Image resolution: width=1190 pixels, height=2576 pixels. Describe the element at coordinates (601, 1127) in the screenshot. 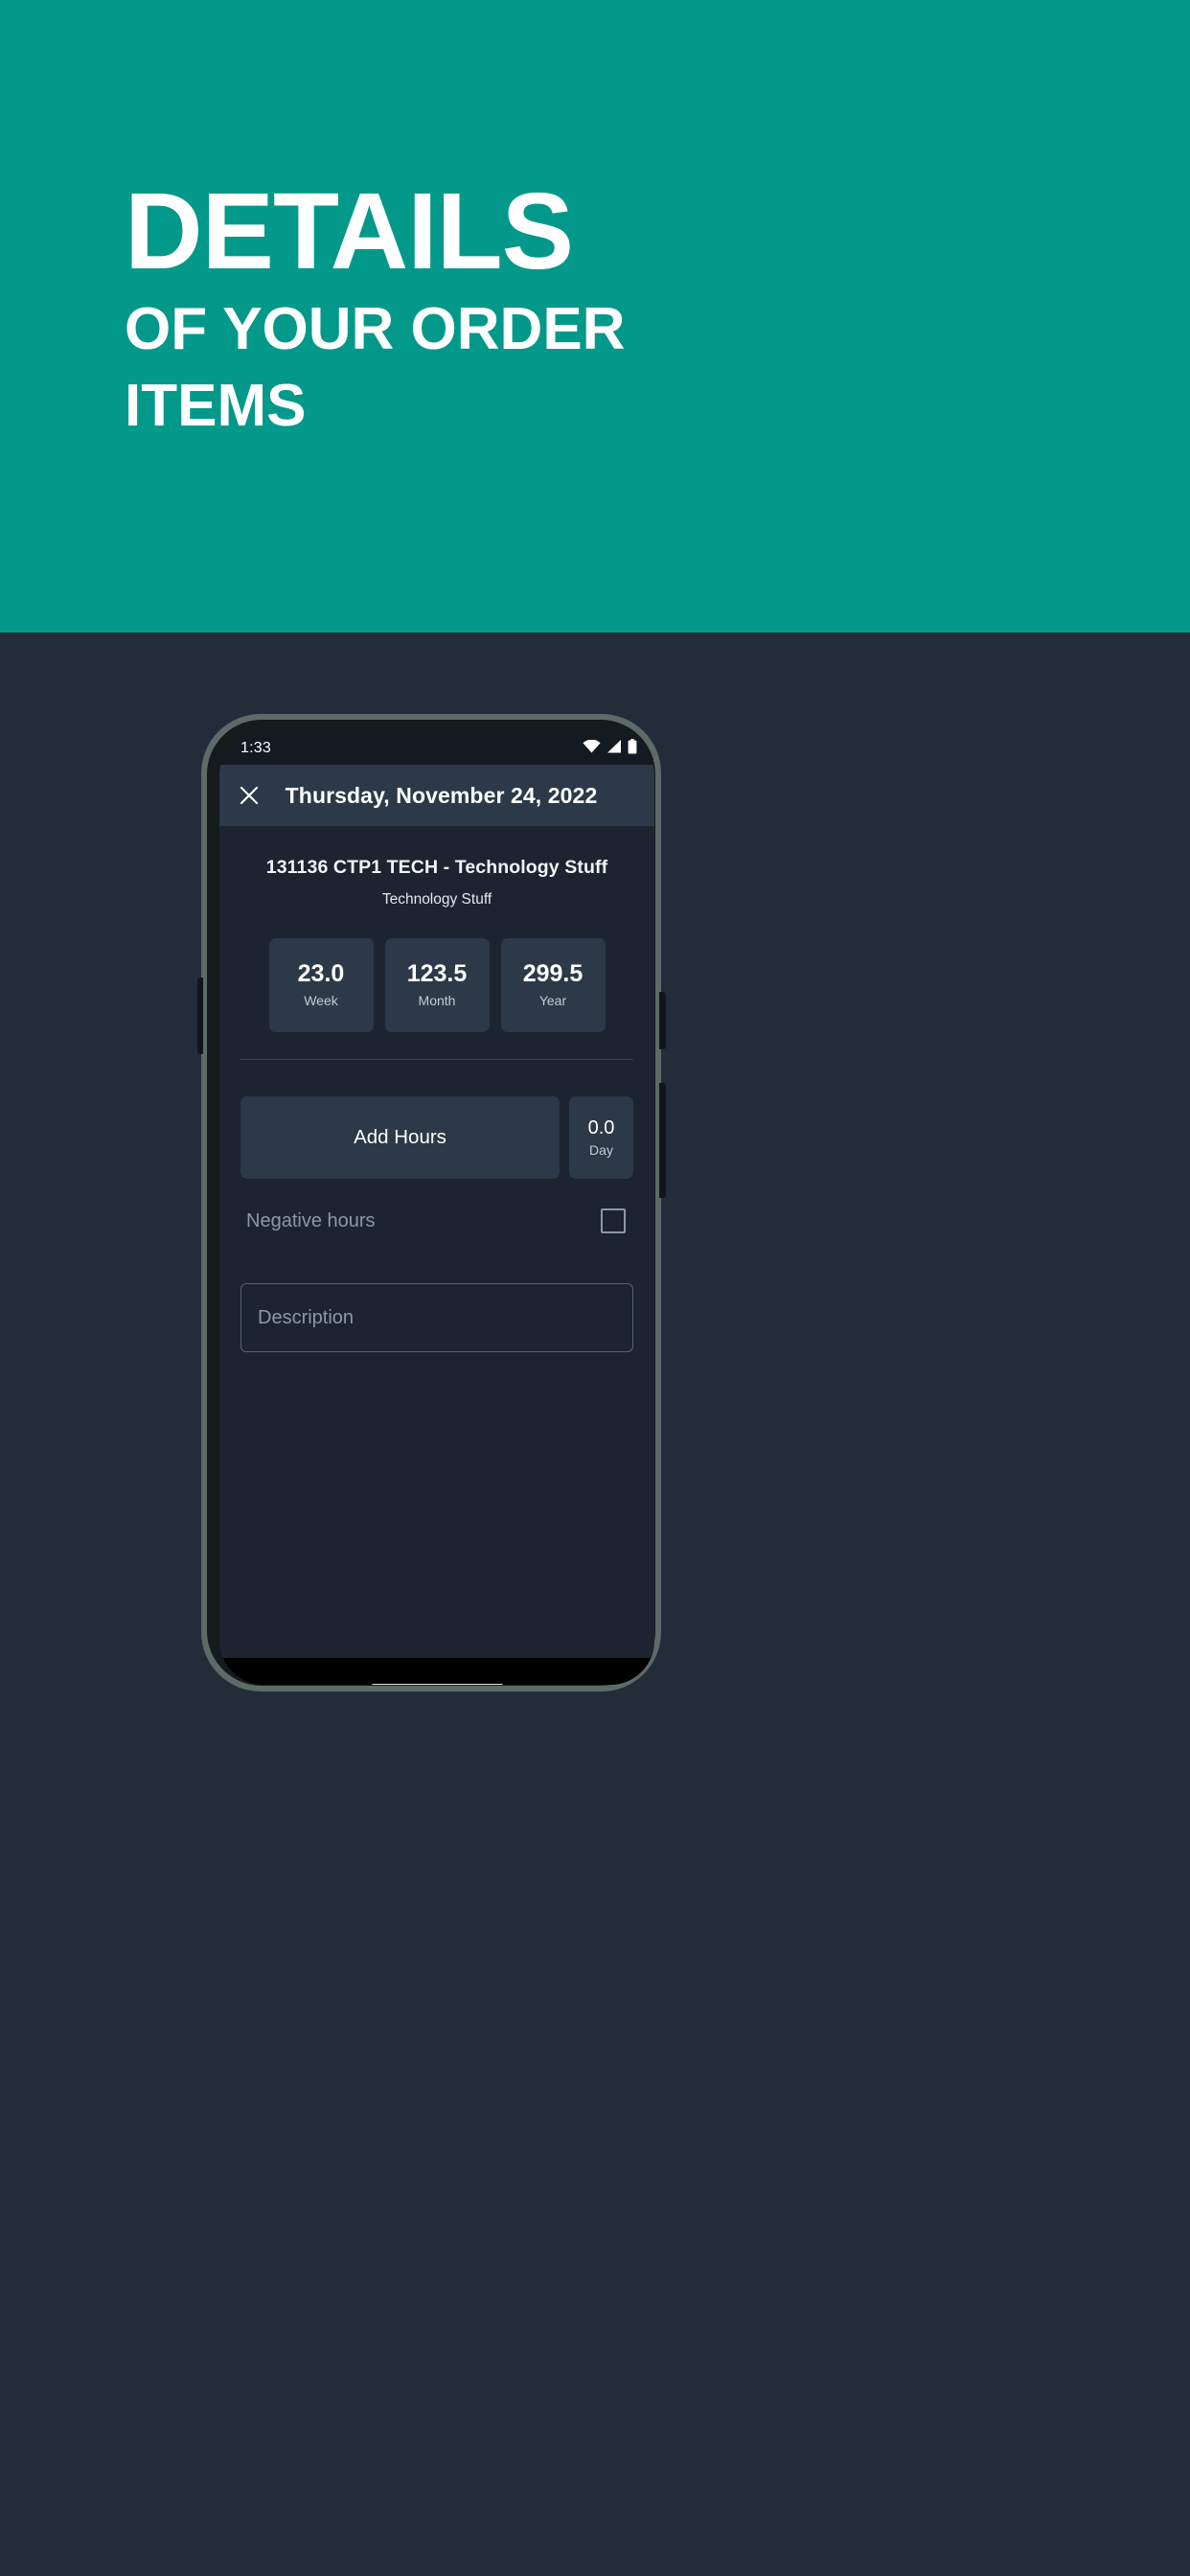

I see `day-total-value: 0.0` at that location.